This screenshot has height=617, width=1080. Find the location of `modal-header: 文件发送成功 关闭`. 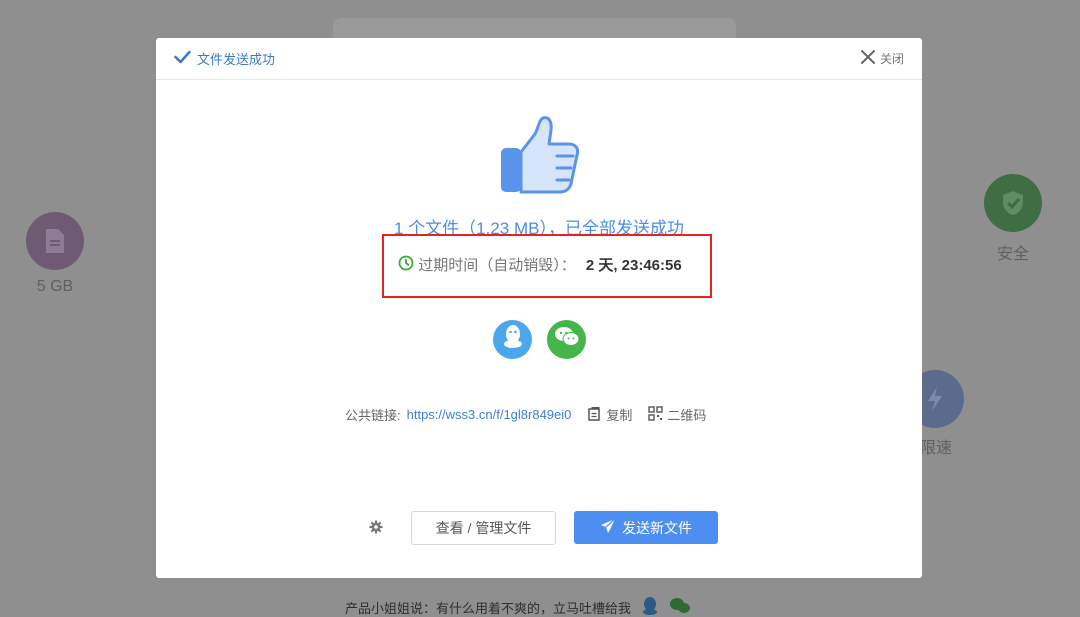

modal-header: 文件发送成功 关闭 is located at coordinates (539, 59).